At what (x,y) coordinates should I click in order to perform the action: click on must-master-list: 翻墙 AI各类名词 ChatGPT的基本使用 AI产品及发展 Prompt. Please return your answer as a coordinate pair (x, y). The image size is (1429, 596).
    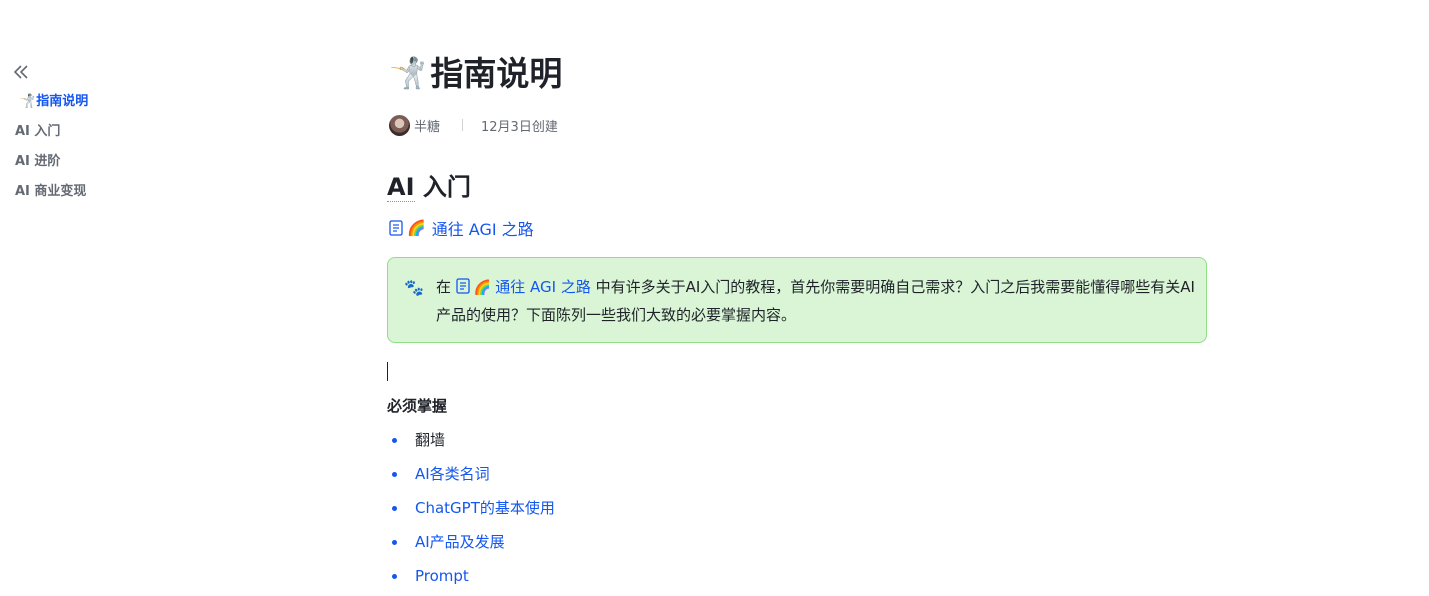
    Looking at the image, I should click on (471, 511).